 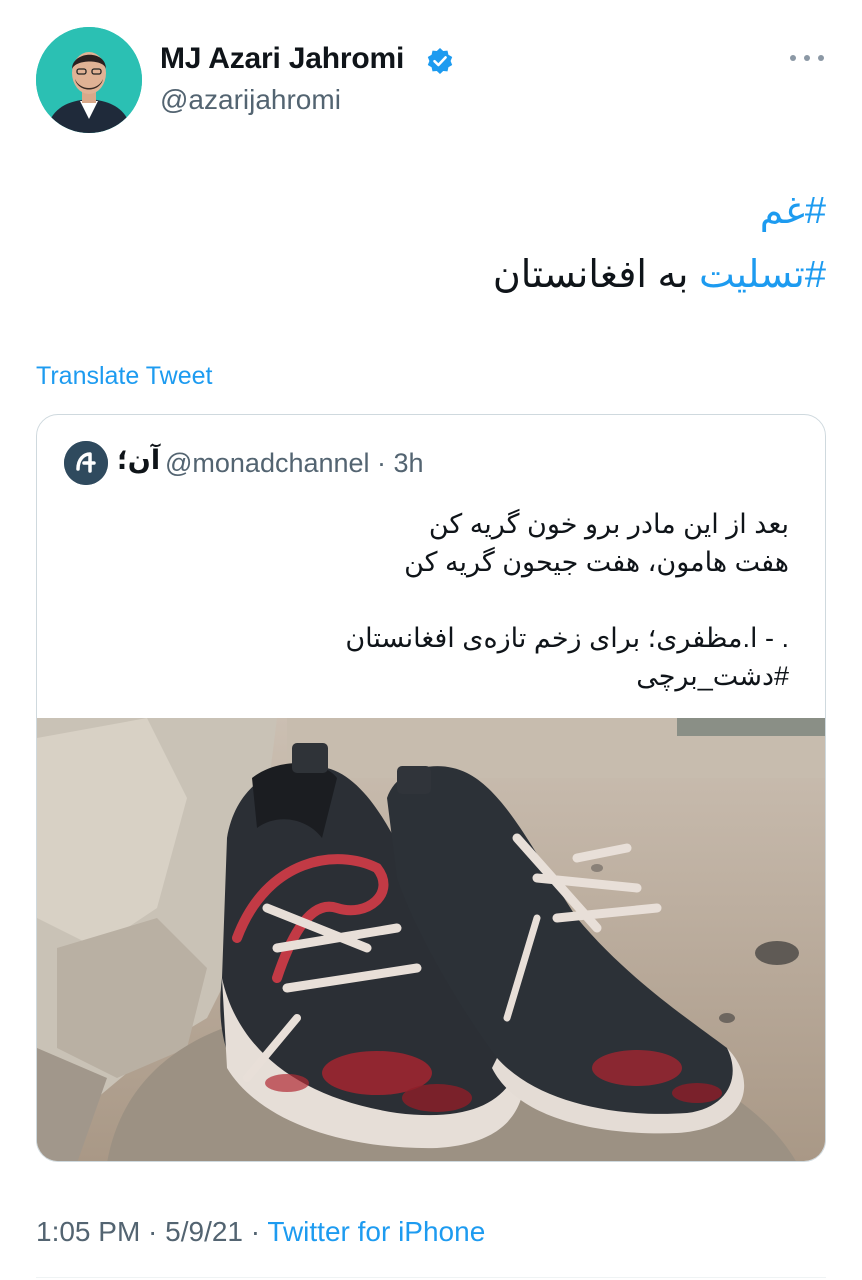 I want to click on author-display-name: MJ Azari Jahromi, so click(x=282, y=59).